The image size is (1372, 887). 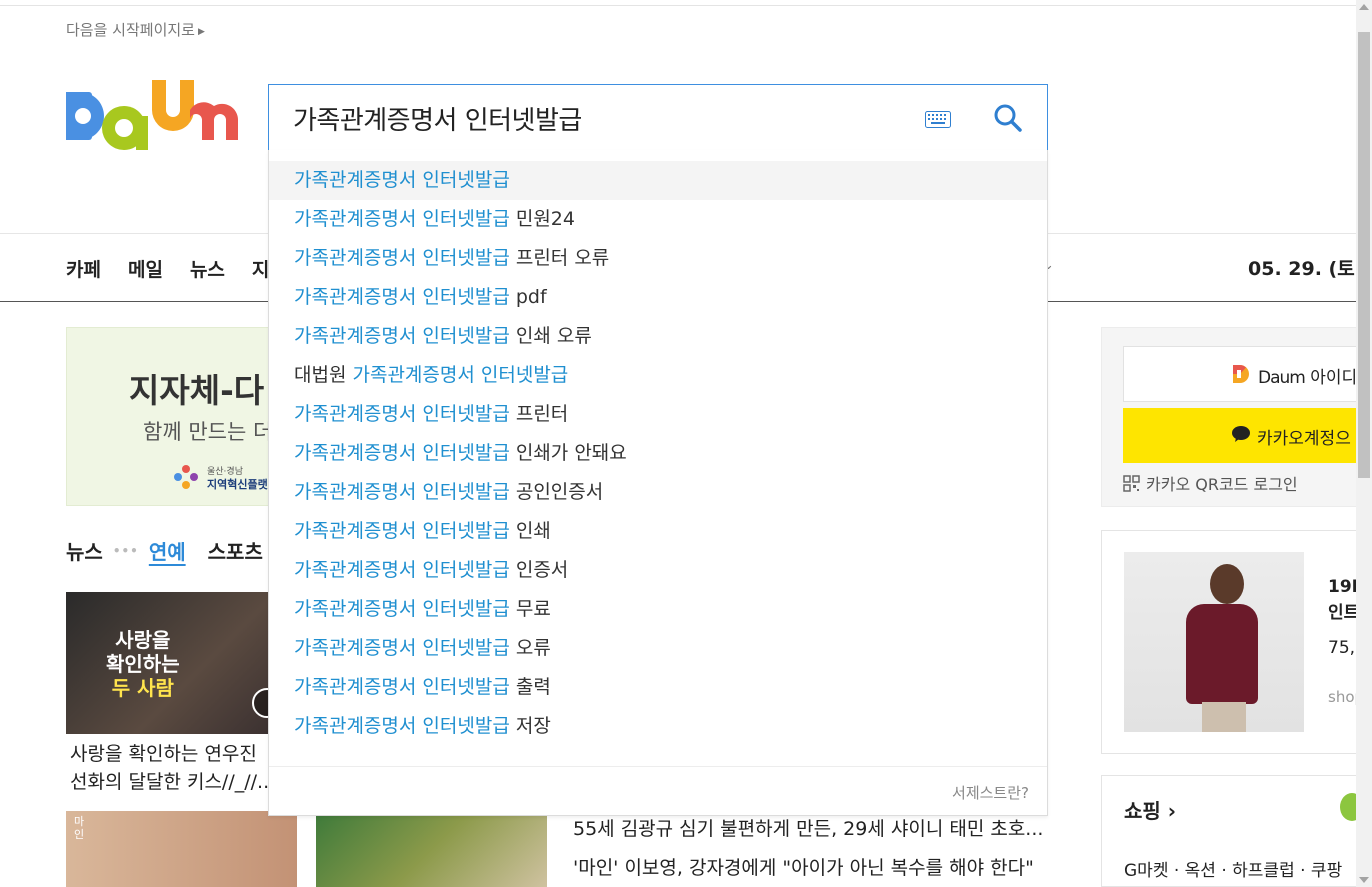 What do you see at coordinates (658, 180) in the screenshot?
I see `suggestion-item: 가족관계증명서 인터넷발급` at bounding box center [658, 180].